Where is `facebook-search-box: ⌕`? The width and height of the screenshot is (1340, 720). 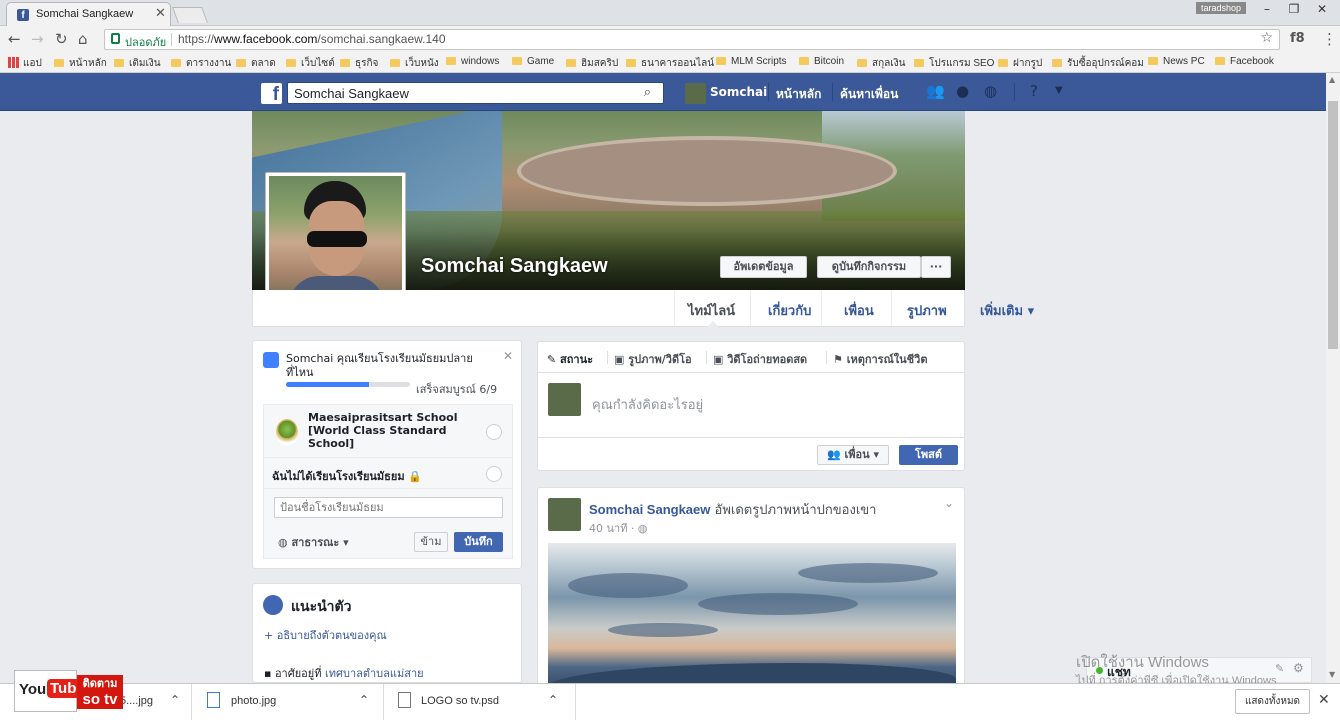 facebook-search-box: ⌕ is located at coordinates (475, 93).